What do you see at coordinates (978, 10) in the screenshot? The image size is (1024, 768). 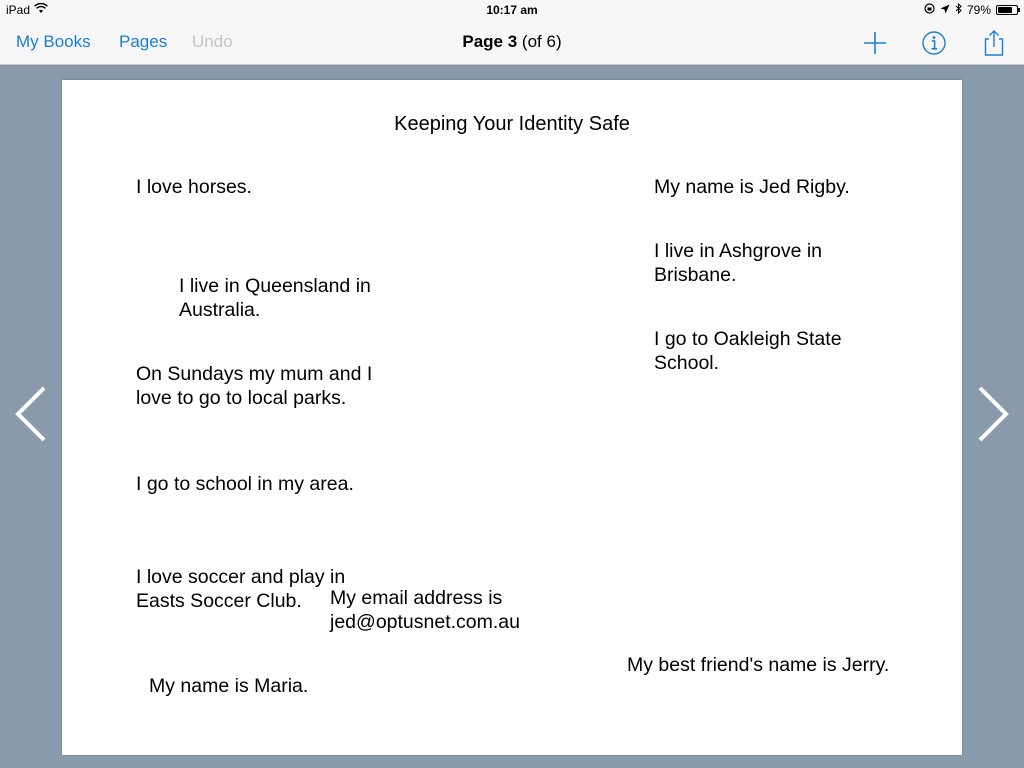 I see `battery-percent: 79%` at bounding box center [978, 10].